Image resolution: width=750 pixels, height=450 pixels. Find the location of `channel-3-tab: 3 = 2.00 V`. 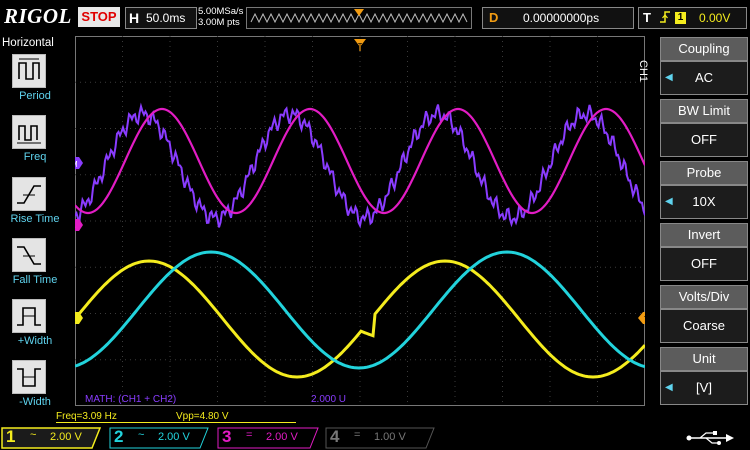

channel-3-tab: 3 = 2.00 V is located at coordinates (267, 437).